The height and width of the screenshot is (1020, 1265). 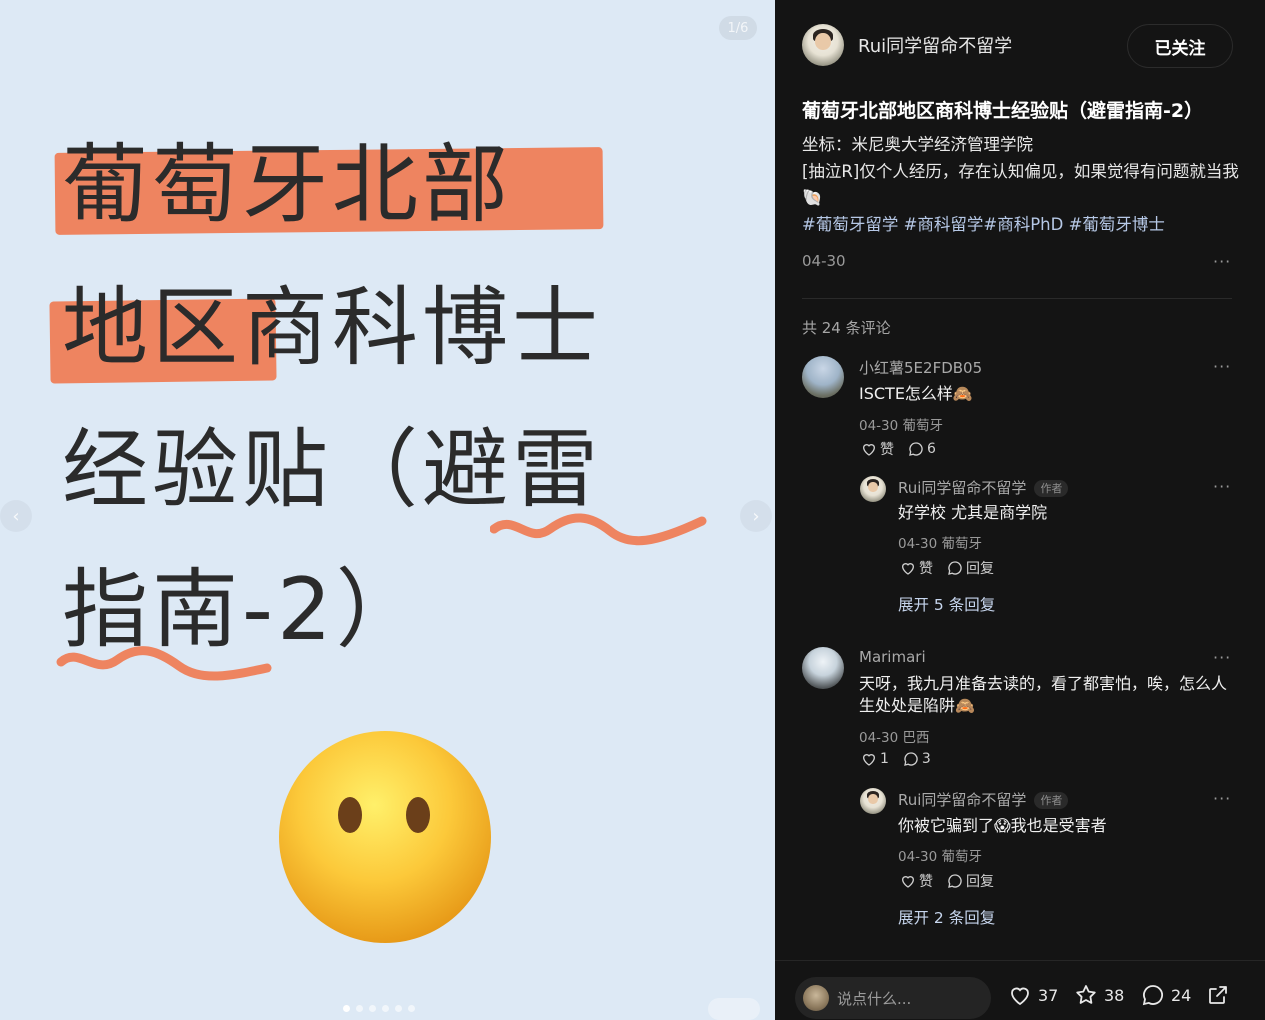 What do you see at coordinates (896, 759) in the screenshot?
I see `comment-actions: 1 3` at bounding box center [896, 759].